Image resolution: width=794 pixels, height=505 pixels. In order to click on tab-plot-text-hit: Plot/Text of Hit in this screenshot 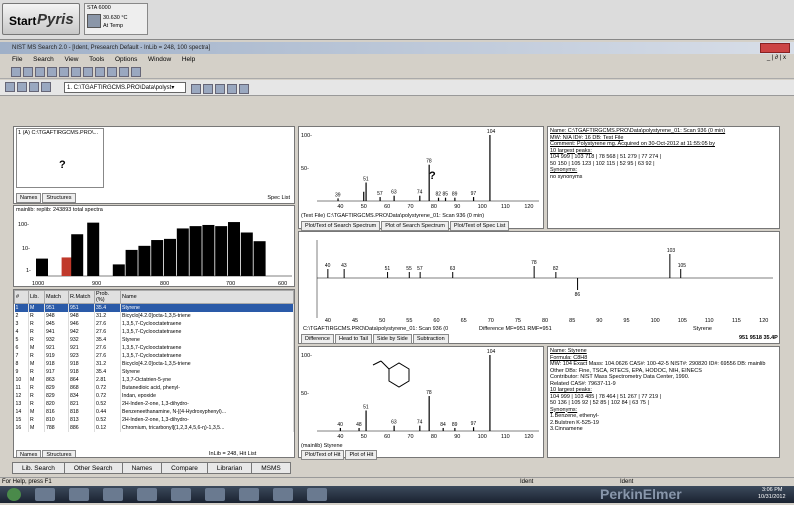, I will do `click(323, 455)`.